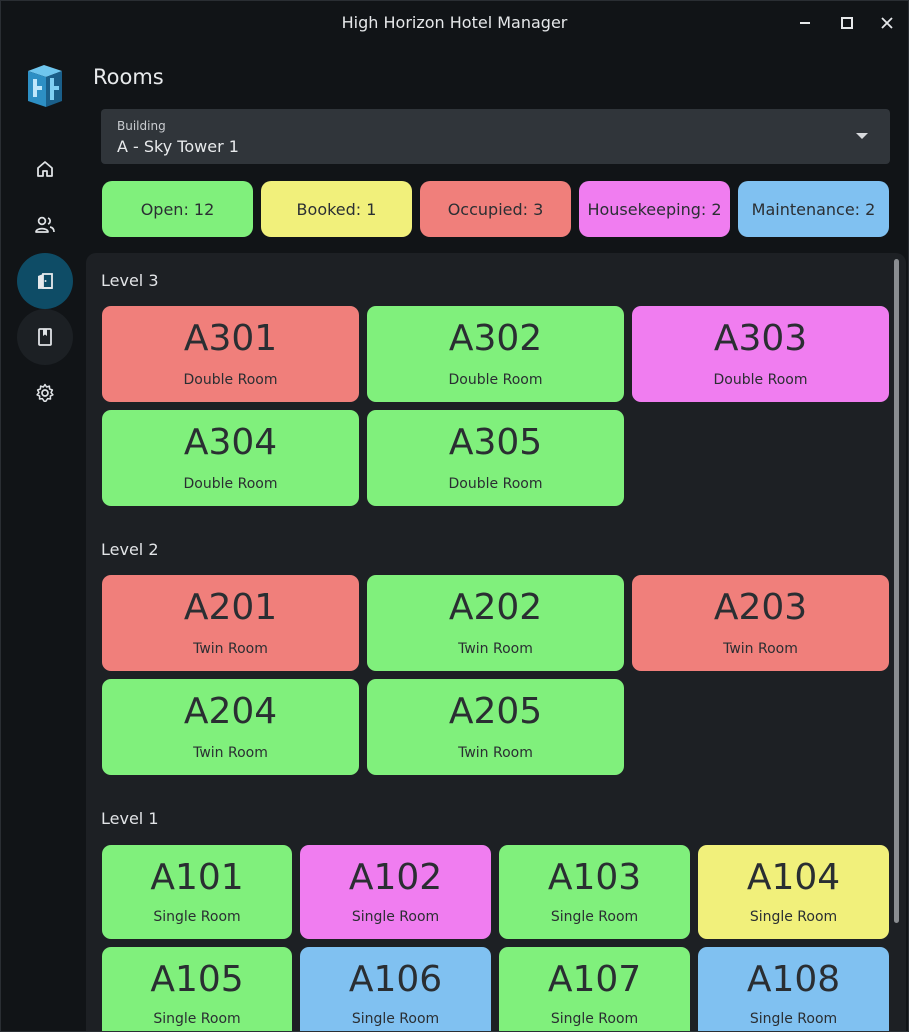  What do you see at coordinates (813, 209) in the screenshot?
I see `status-chip-maintenance: Maintenance: 2` at bounding box center [813, 209].